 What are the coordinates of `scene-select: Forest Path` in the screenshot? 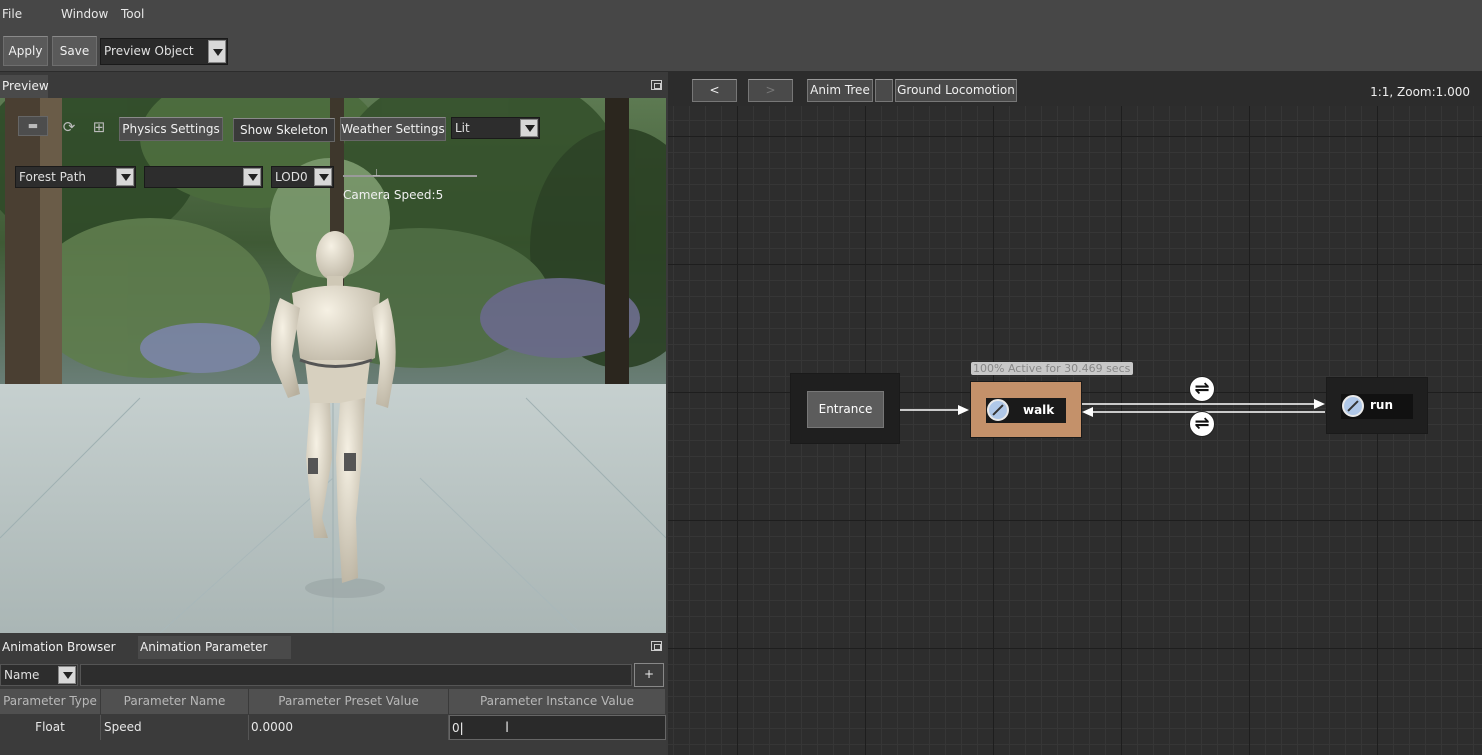 It's located at (75, 177).